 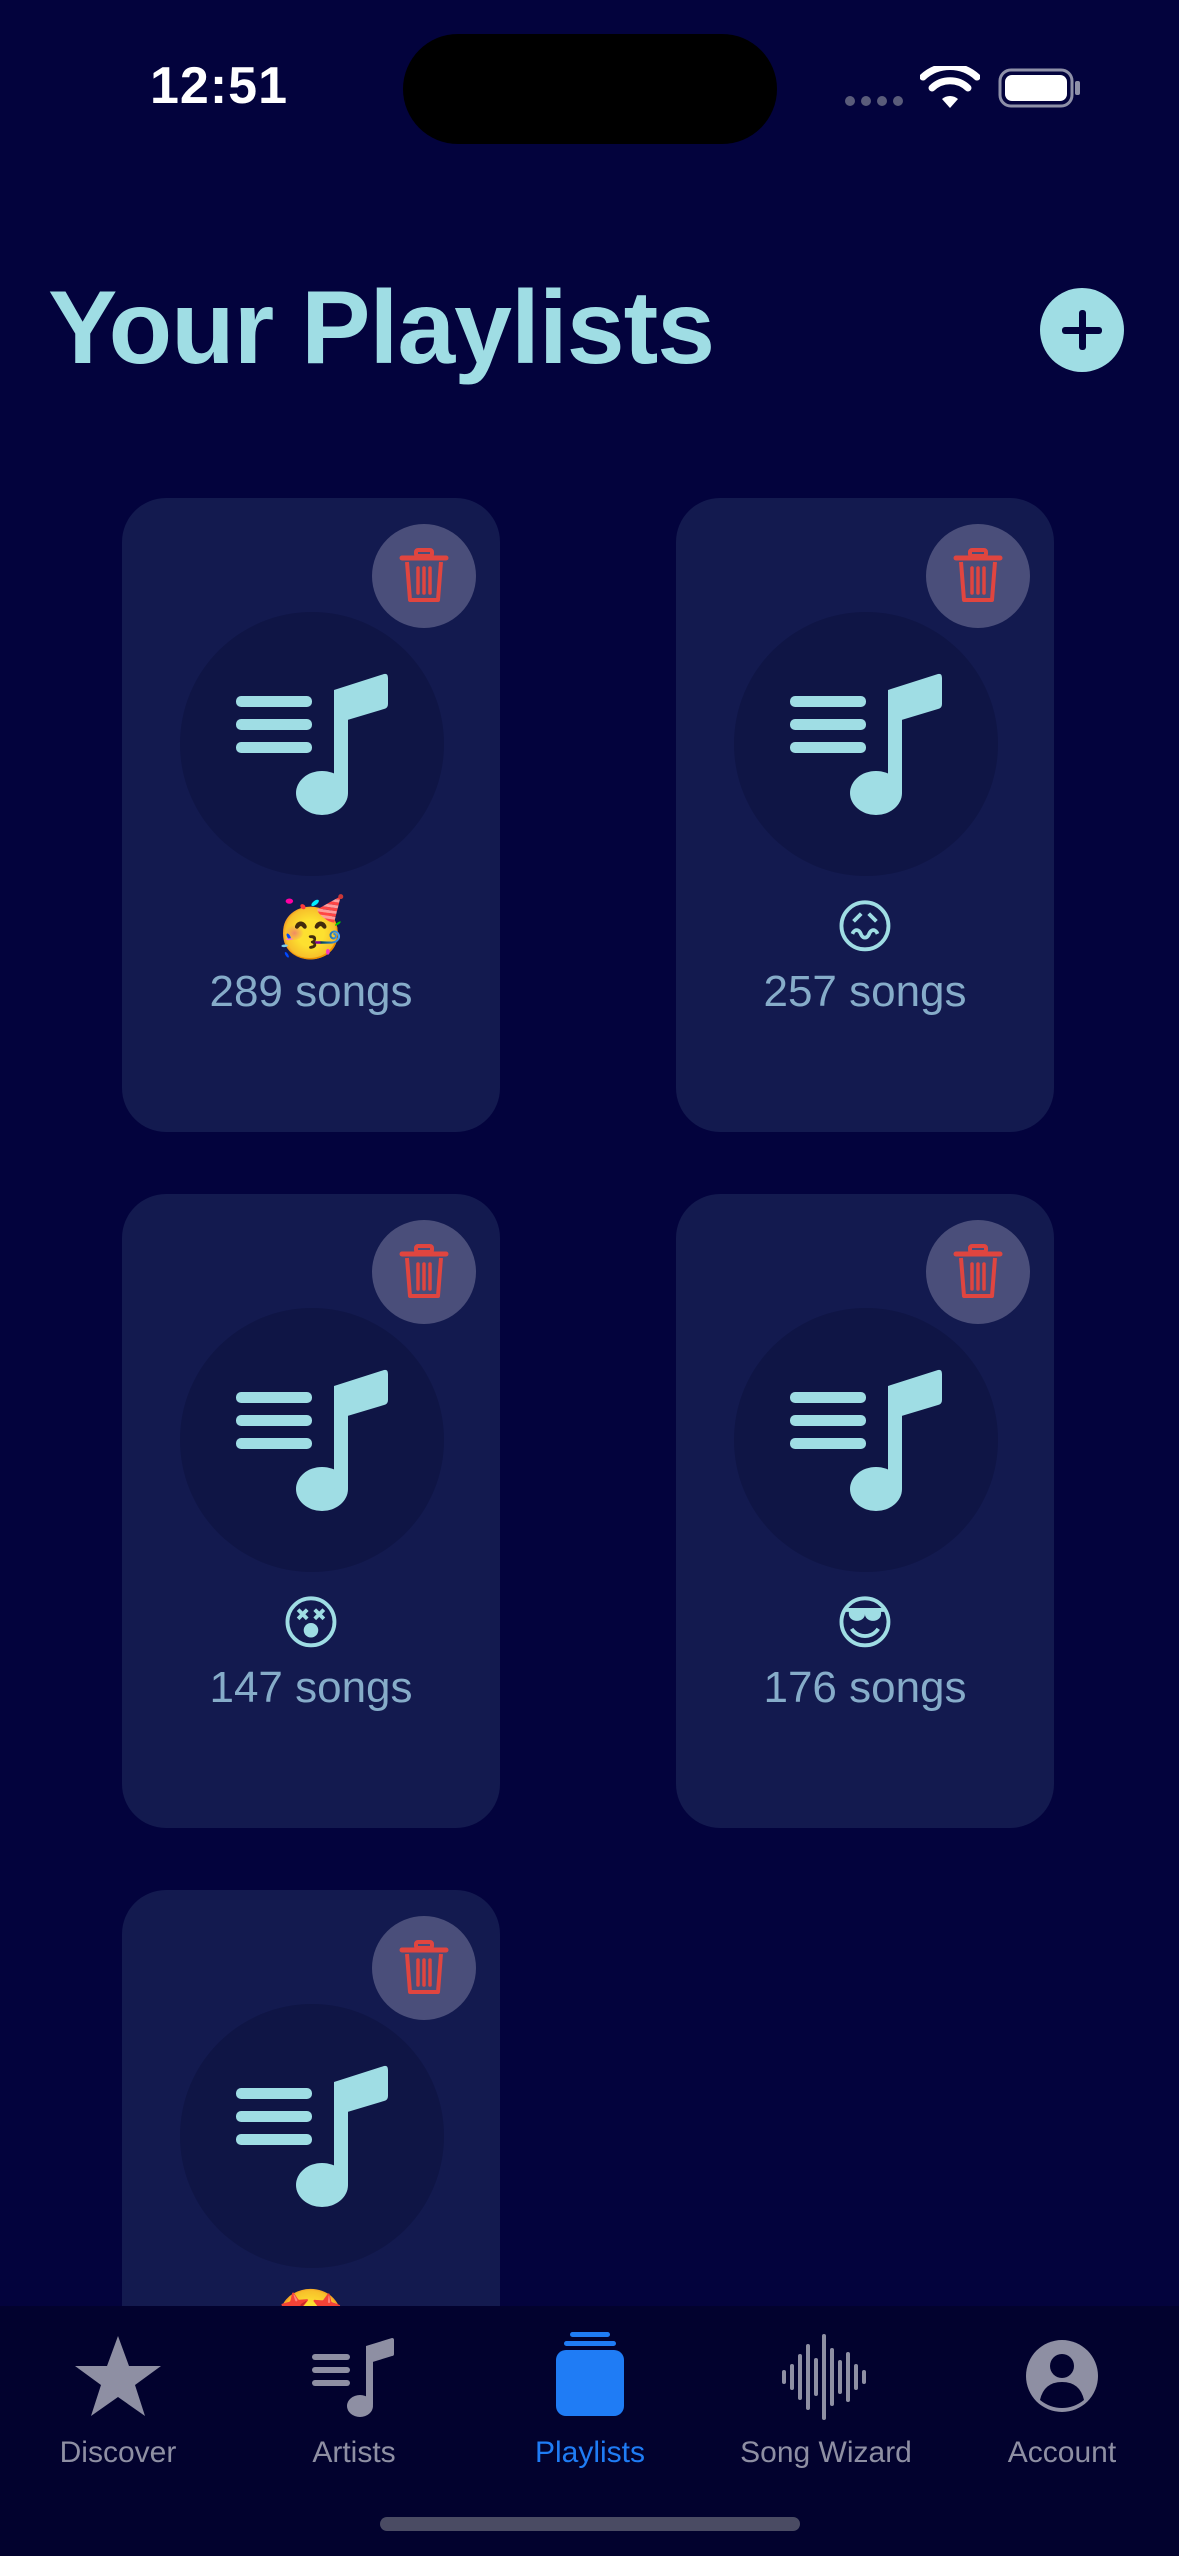 What do you see at coordinates (826, 2452) in the screenshot?
I see `tab-label: Song Wizard` at bounding box center [826, 2452].